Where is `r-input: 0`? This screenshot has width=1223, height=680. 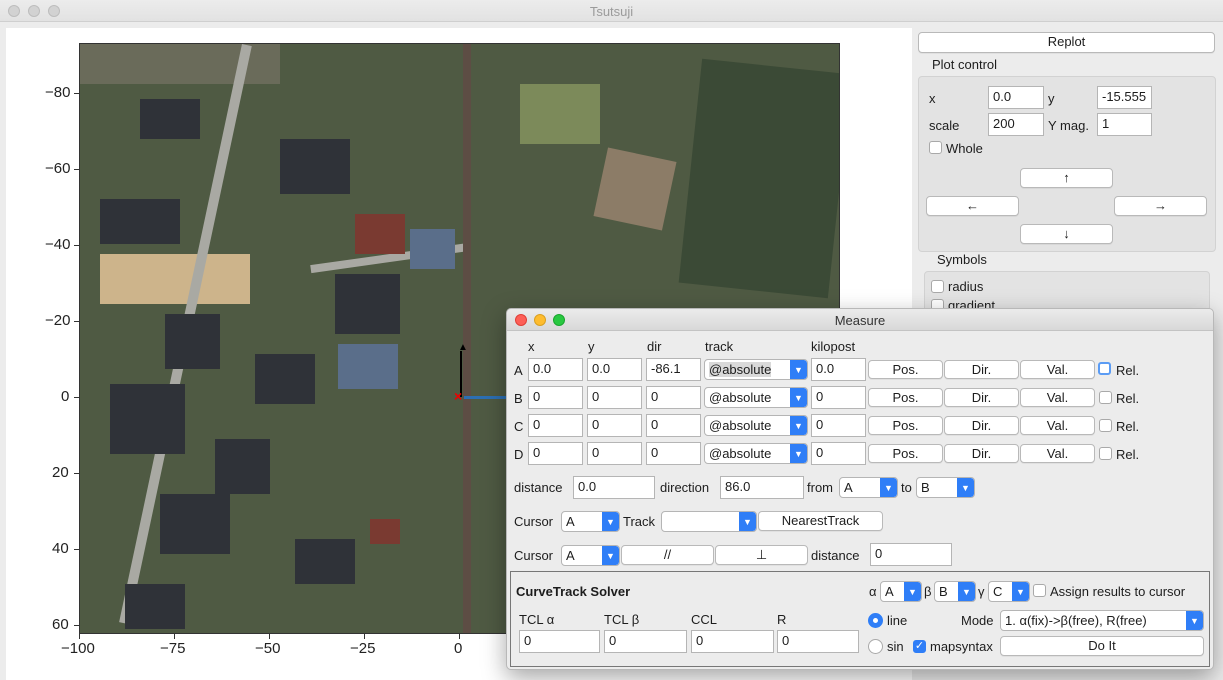
r-input: 0 is located at coordinates (818, 641).